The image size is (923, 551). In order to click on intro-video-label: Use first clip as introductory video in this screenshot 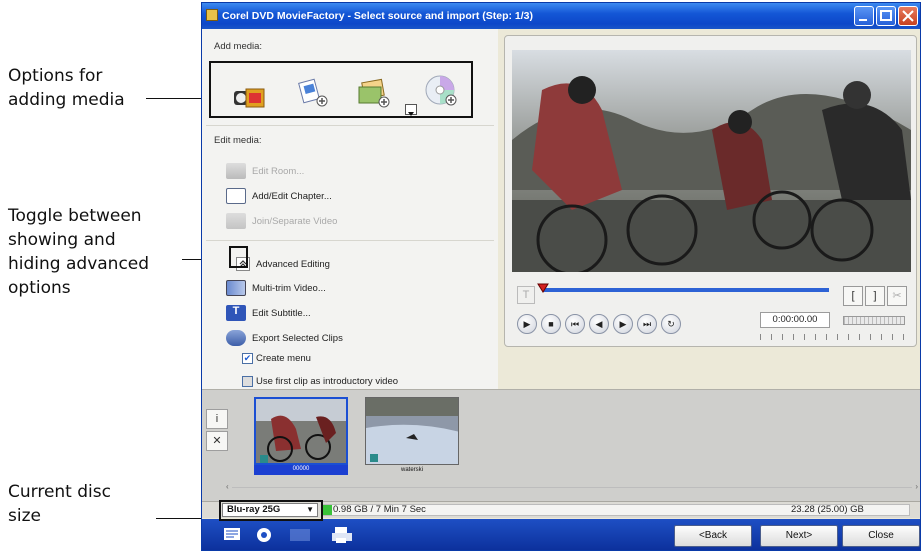, I will do `click(327, 381)`.